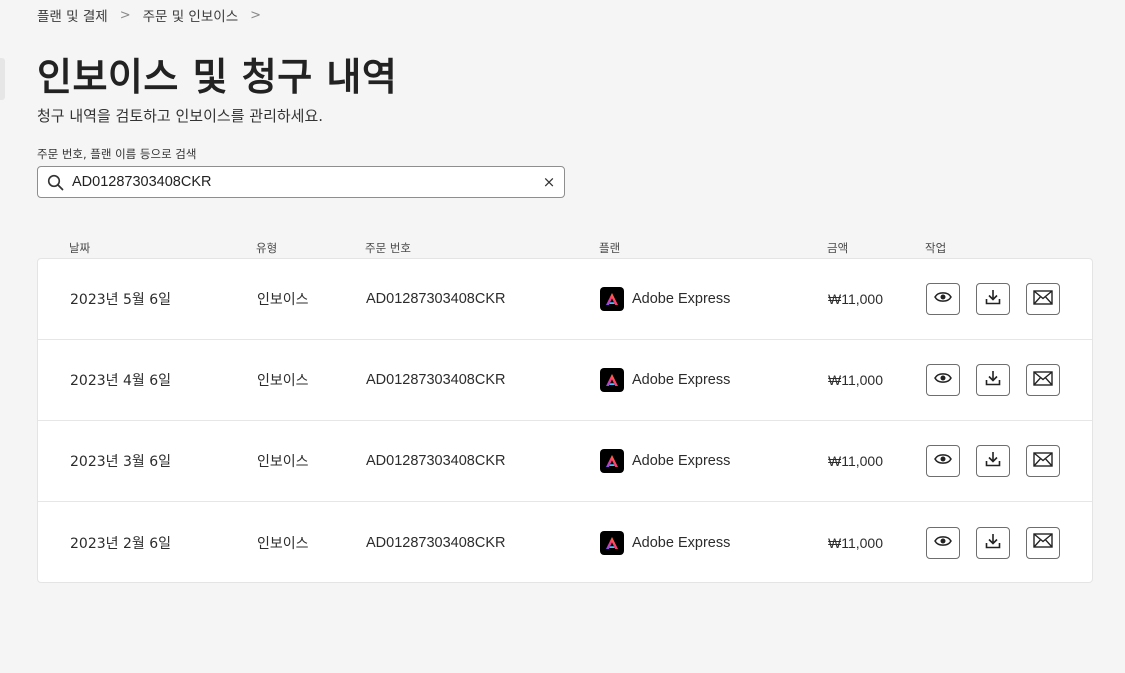 This screenshot has height=673, width=1125. Describe the element at coordinates (191, 15) in the screenshot. I see `breadcrumb-orders-invoices: 주문 및 인보이스` at that location.